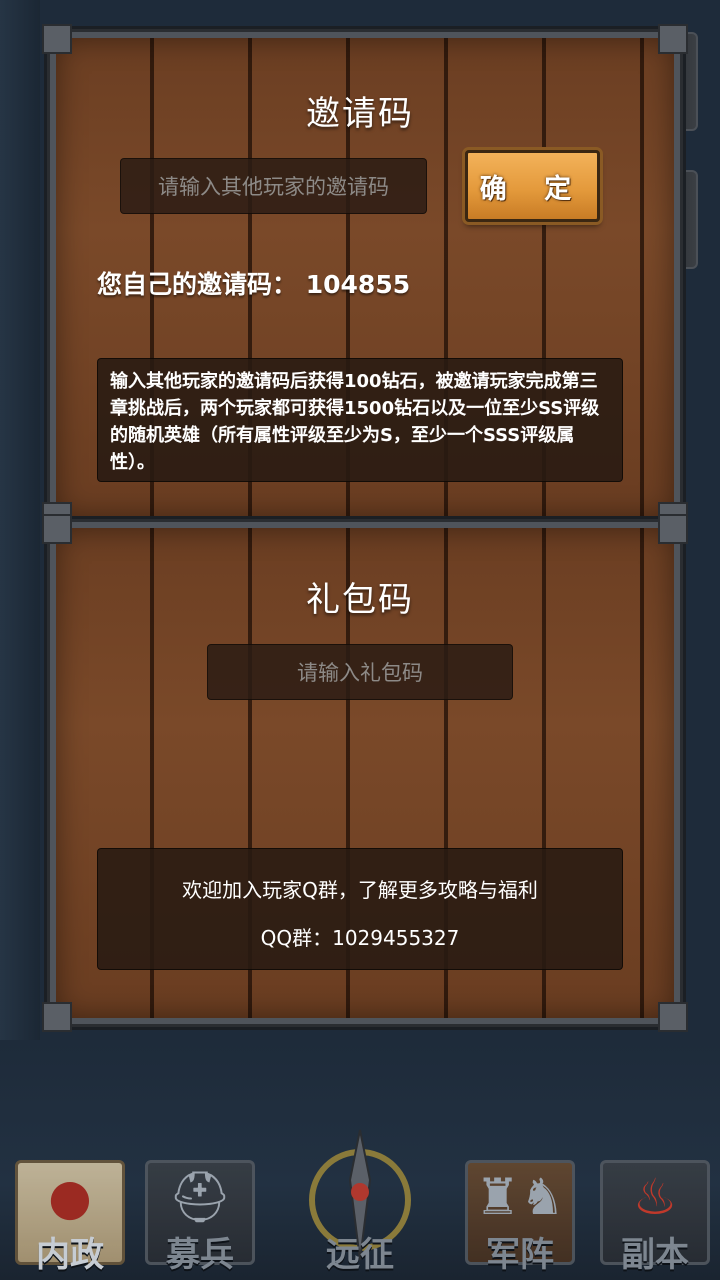 This screenshot has height=1280, width=720. I want to click on invite-code-input: 请输入其他玩家的邀请码, so click(273, 186).